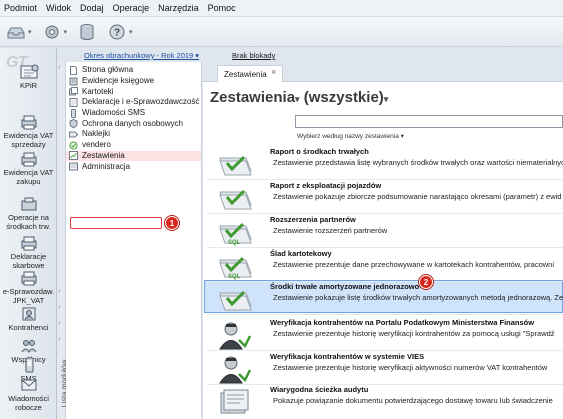  What do you see at coordinates (28, 213) in the screenshot?
I see `nav-item-3: Operacje na środkach trw.` at bounding box center [28, 213].